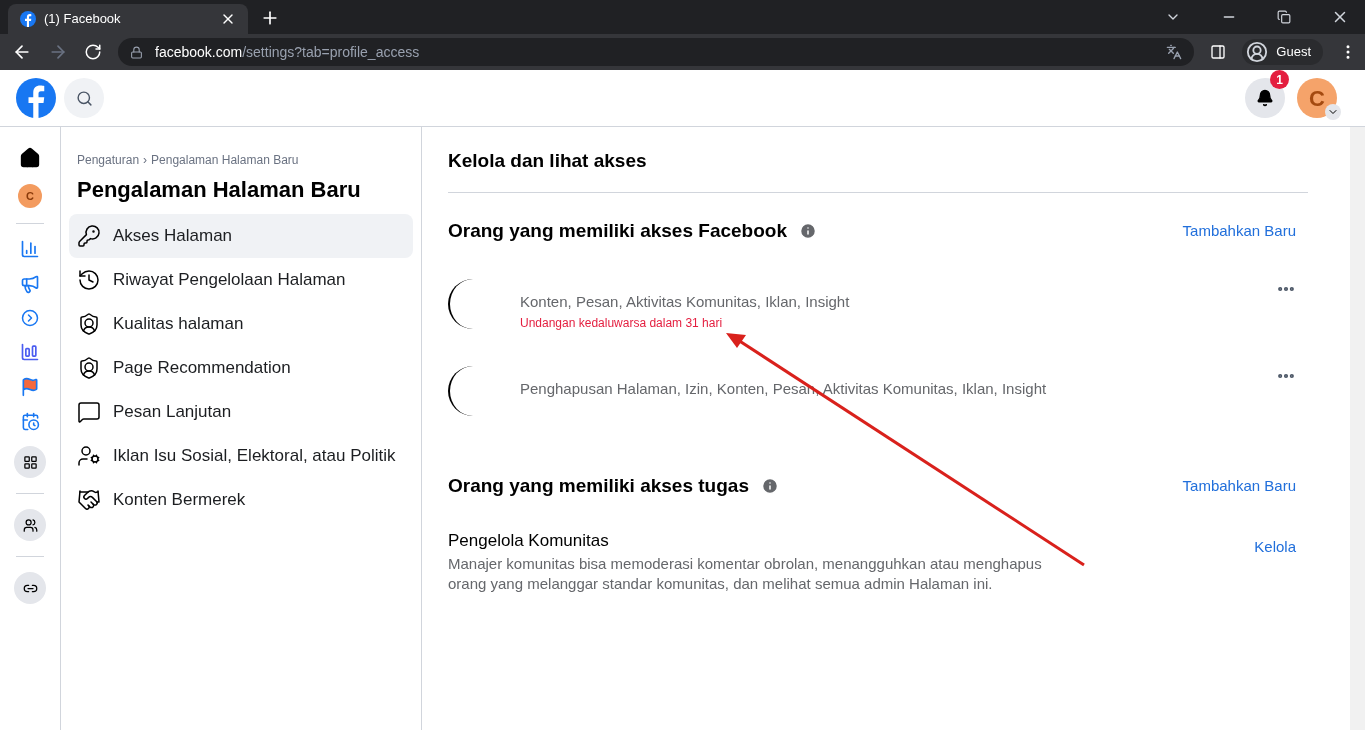  I want to click on side-panel-icon, so click(1218, 52).